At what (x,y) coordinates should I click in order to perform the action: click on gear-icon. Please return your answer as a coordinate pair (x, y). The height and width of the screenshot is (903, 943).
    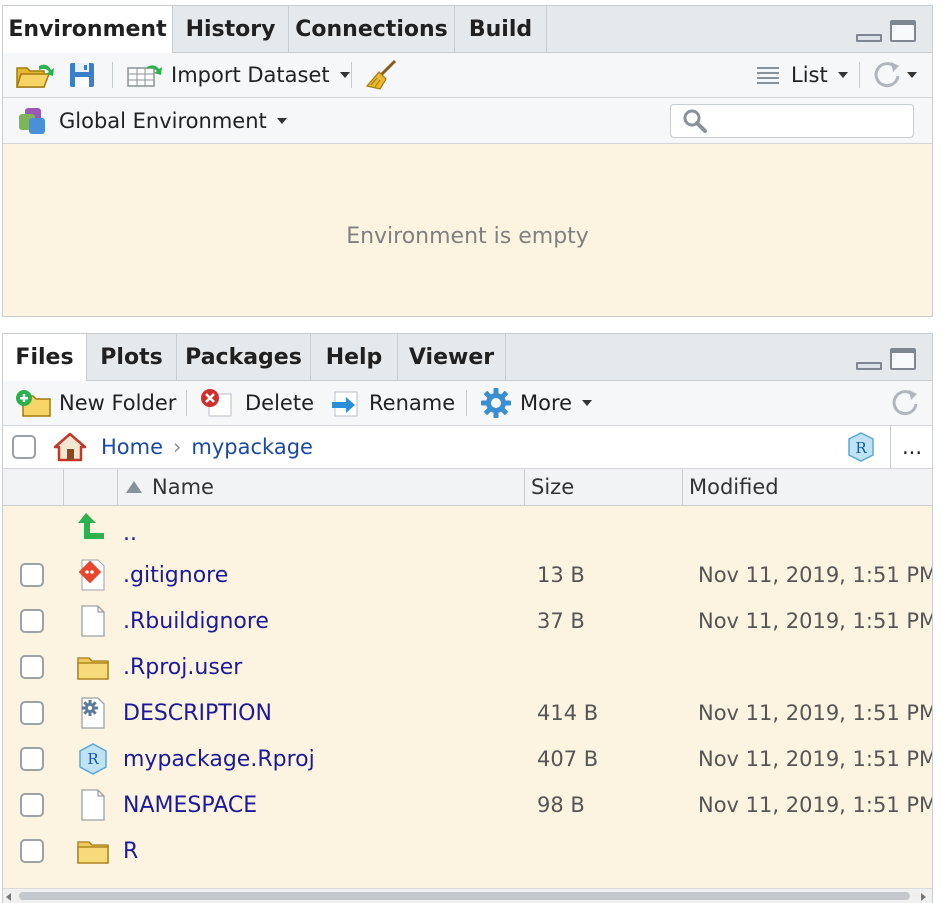
    Looking at the image, I should click on (496, 403).